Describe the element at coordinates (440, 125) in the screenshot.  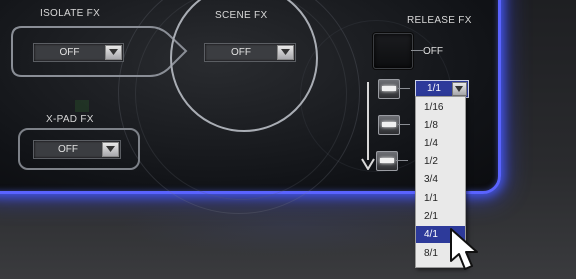
I see `dropdown-option: 1/8` at that location.